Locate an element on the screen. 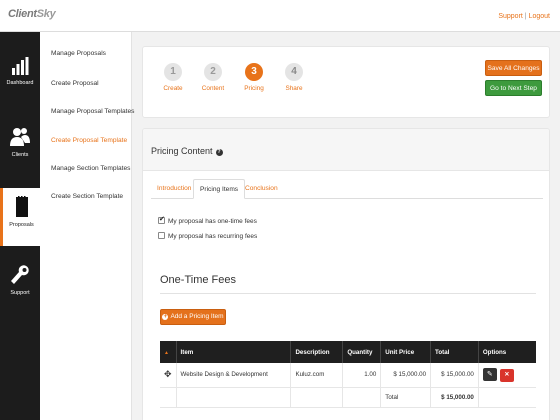 This screenshot has height=420, width=560. recurring-fees-checkbox-row: My proposal has recurring fees is located at coordinates (207, 236).